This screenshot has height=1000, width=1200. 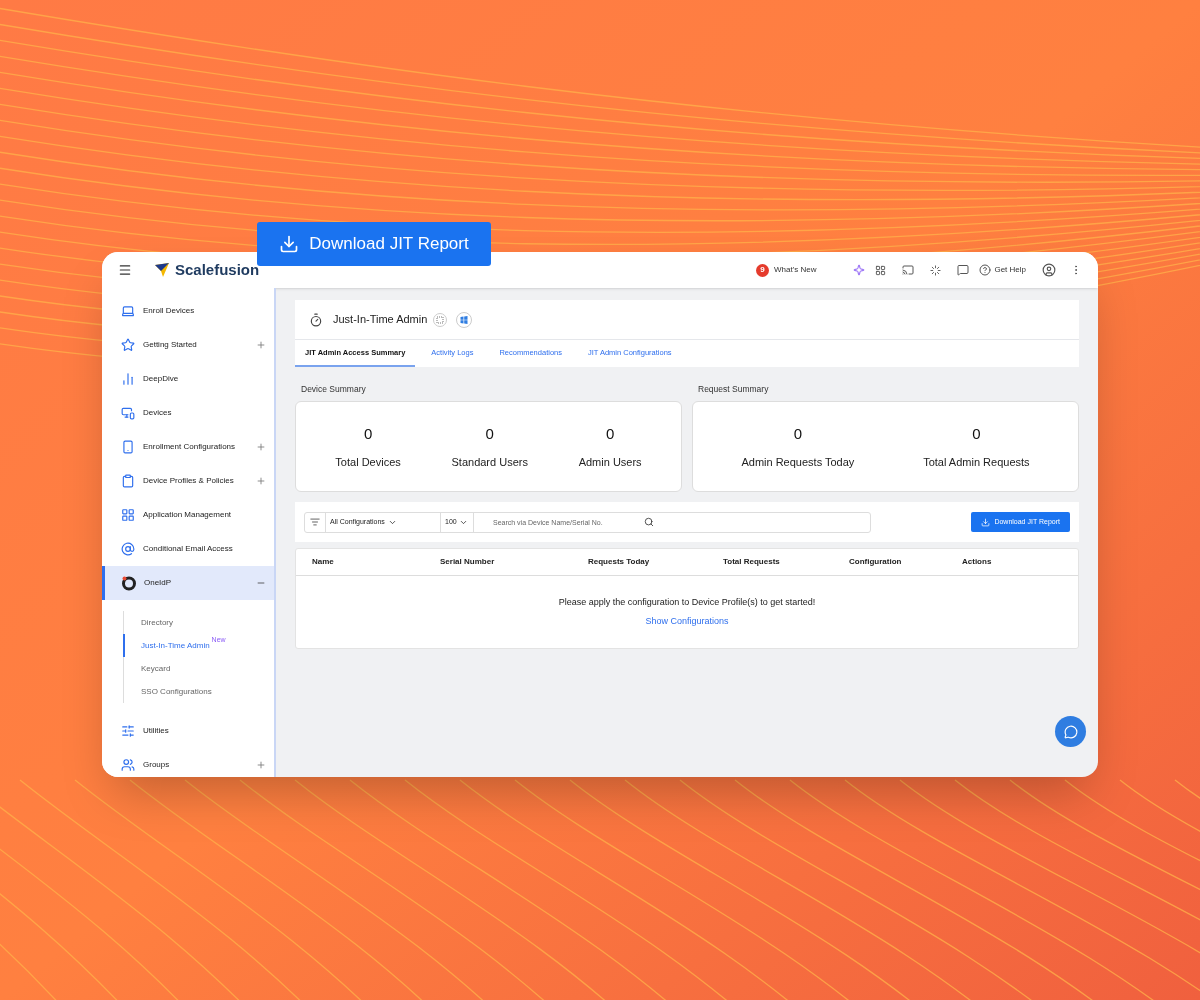 I want to click on chat-launcher-button, so click(x=1070, y=731).